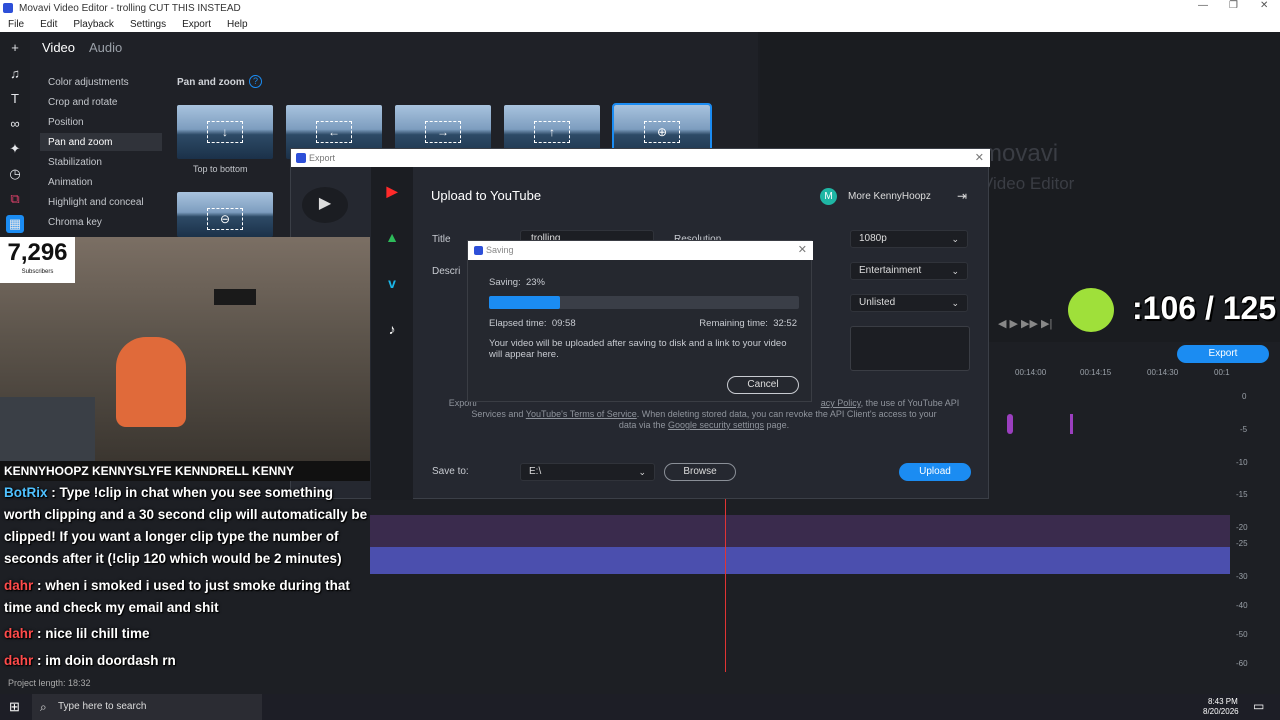 This screenshot has height=720, width=1280. What do you see at coordinates (105, 47) in the screenshot?
I see `tab-audio: Audio` at bounding box center [105, 47].